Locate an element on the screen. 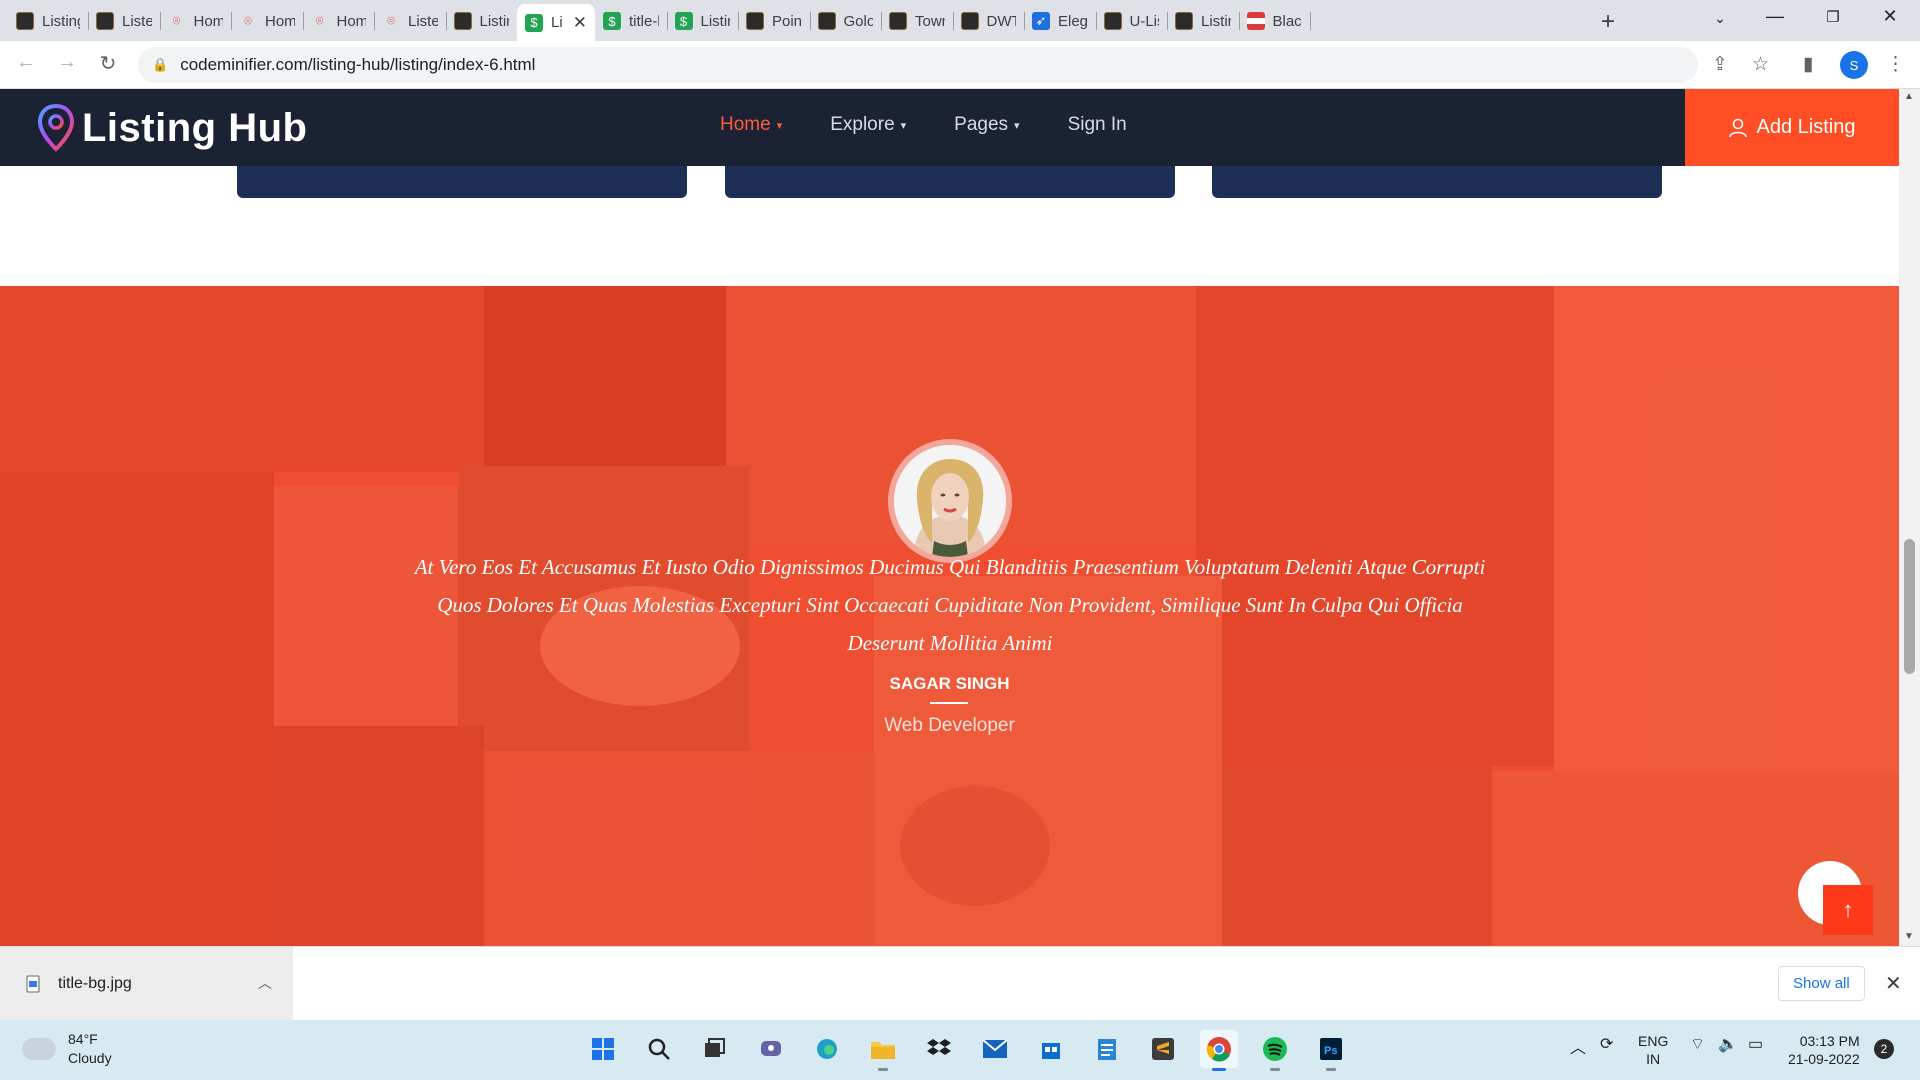  forward-icon: → is located at coordinates (67, 62).